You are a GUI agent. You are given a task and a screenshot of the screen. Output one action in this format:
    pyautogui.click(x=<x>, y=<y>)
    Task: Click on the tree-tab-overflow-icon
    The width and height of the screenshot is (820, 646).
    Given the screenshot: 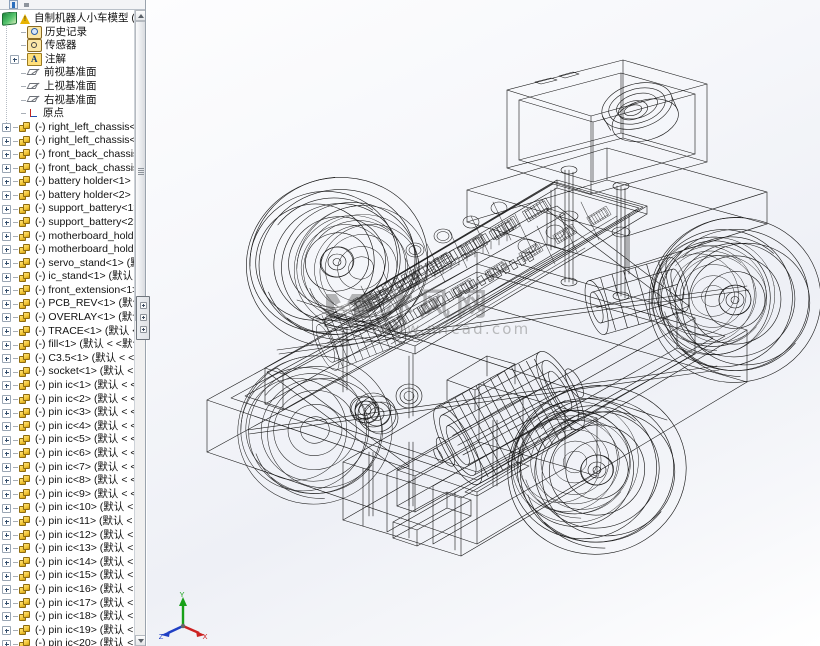 What is the action you would take?
    pyautogui.click(x=26, y=5)
    